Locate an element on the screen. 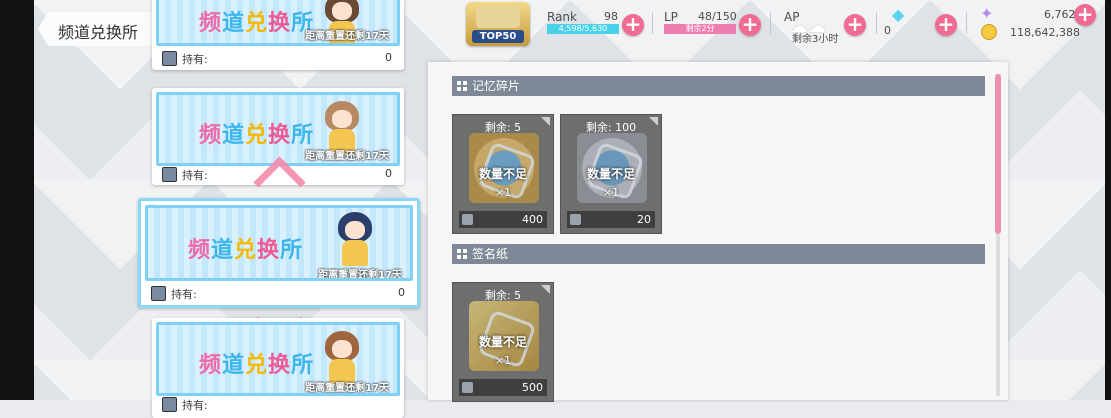 The image size is (1111, 418). lp-plus-button: + is located at coordinates (750, 25).